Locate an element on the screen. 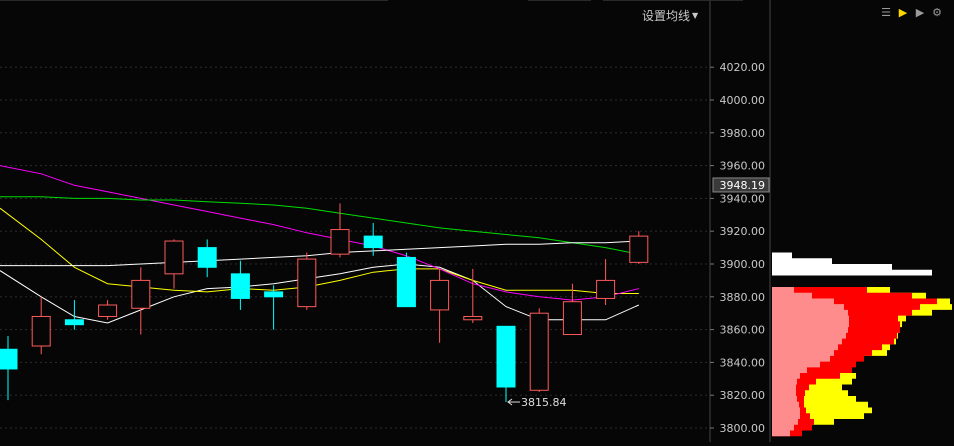  y-tick-label: 3900.00 is located at coordinates (743, 264).